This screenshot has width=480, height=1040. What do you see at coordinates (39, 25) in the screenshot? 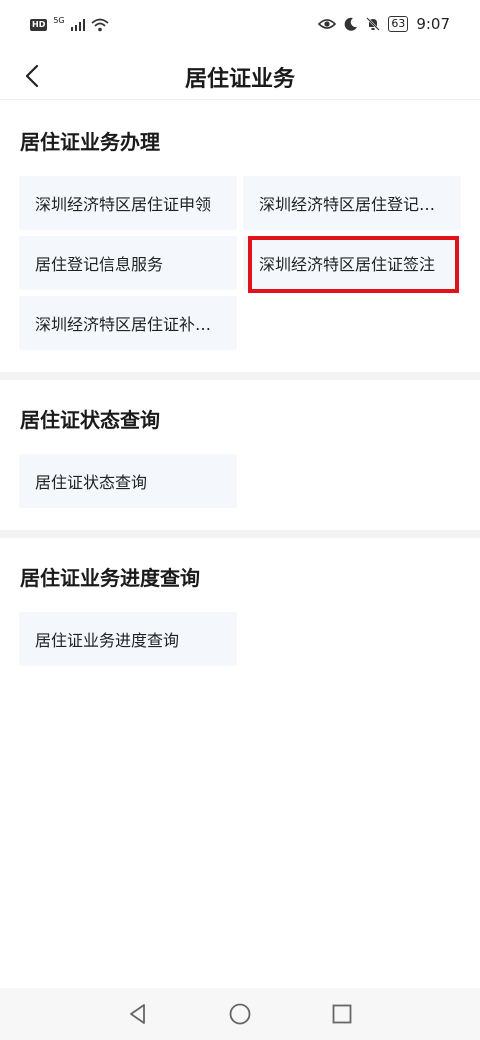
I see `hd-badge: HD` at bounding box center [39, 25].